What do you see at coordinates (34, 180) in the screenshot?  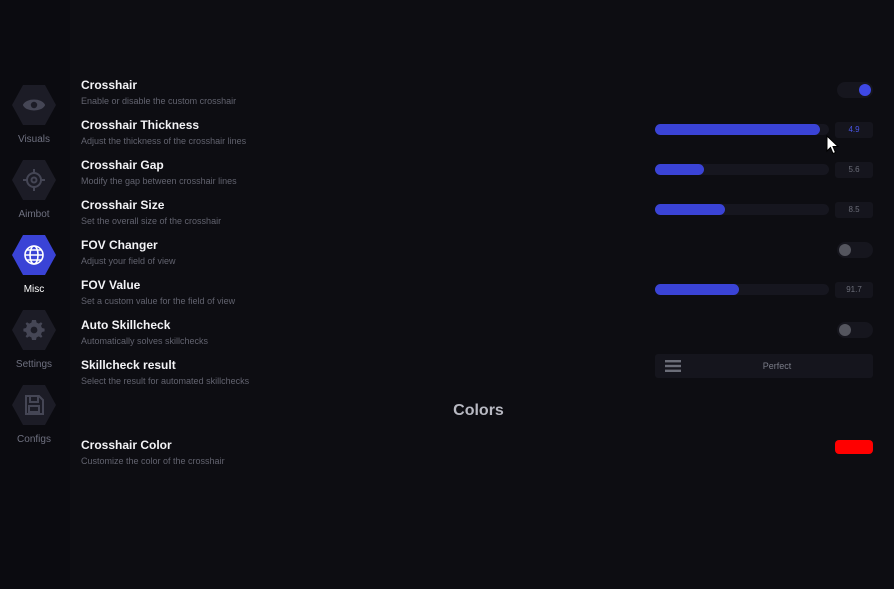 I see `crosshair-icon` at bounding box center [34, 180].